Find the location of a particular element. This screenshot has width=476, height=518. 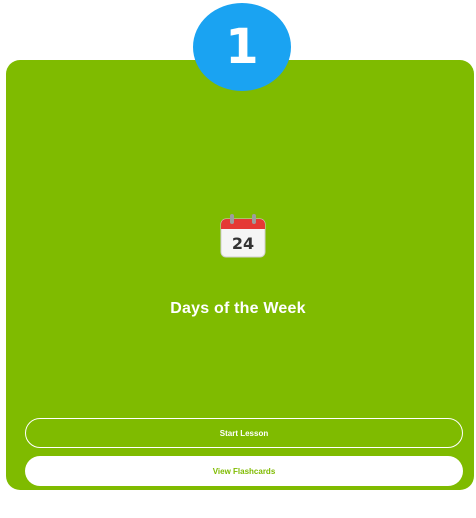

calendar-icon: 24 is located at coordinates (243, 236).